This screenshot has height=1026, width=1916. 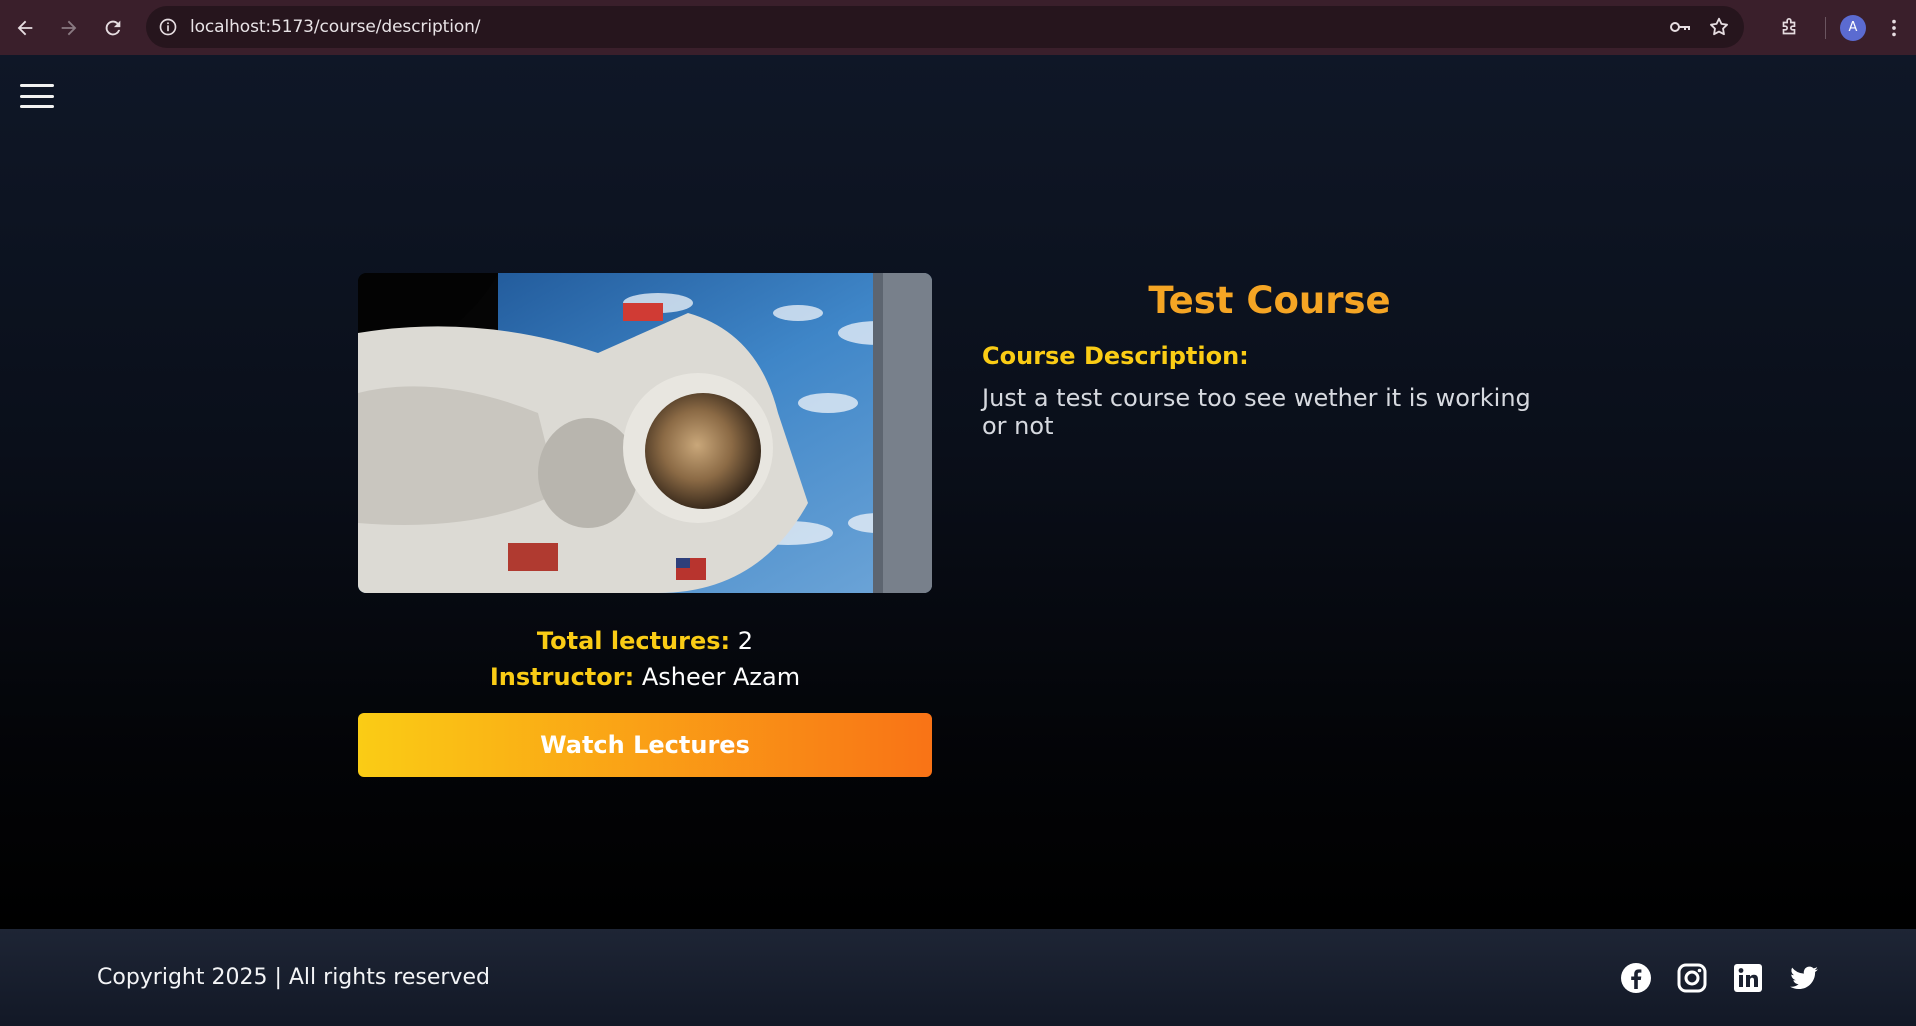 I want to click on watch-lectures-button: Watch Lectures, so click(x=645, y=745).